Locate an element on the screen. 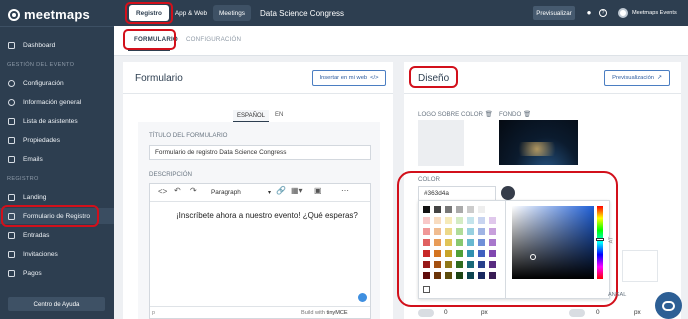 The image size is (688, 319). embed-button: Insertar en mi web </> is located at coordinates (349, 78).